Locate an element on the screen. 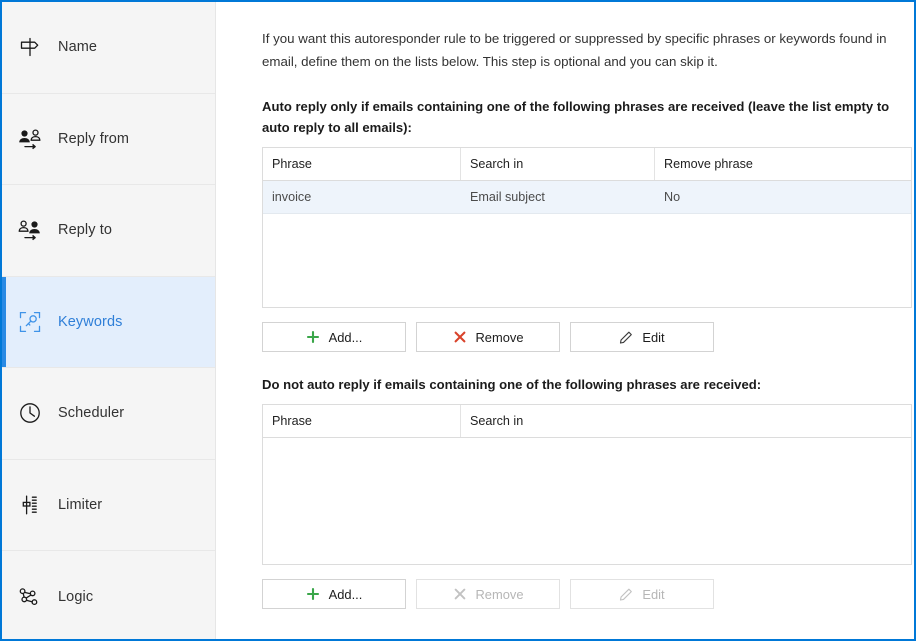  reply-to-icon is located at coordinates (30, 230).